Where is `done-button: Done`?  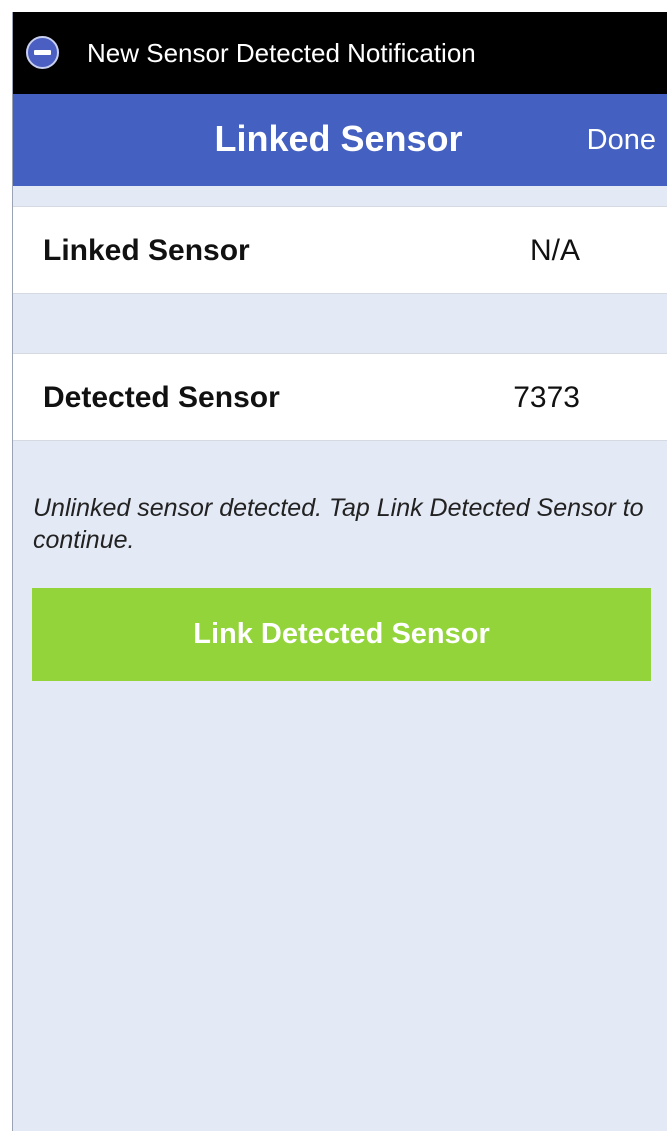
done-button: Done is located at coordinates (621, 140).